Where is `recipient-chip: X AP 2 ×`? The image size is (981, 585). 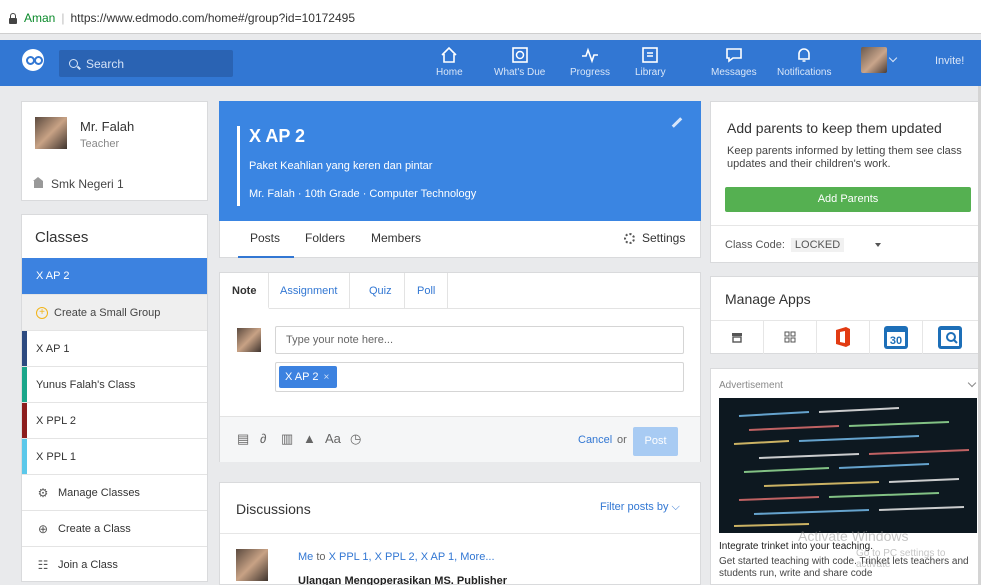
recipient-chip: X AP 2 × is located at coordinates (308, 377).